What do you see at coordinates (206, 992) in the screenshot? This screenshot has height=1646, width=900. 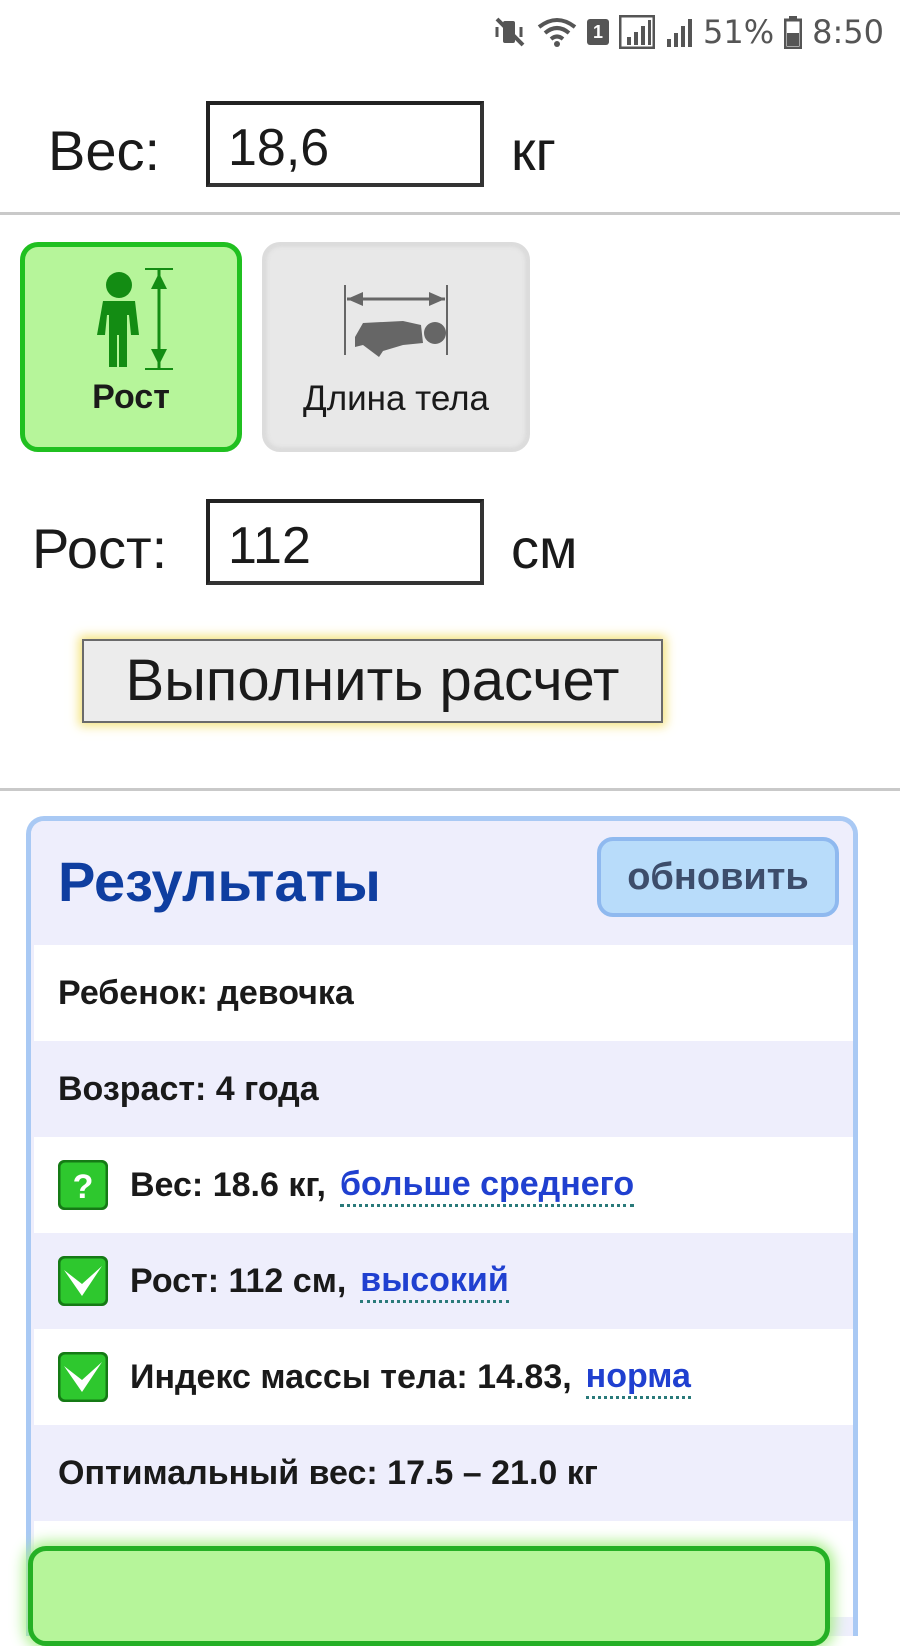 I see `result-child-text: Ребенок: девочка` at bounding box center [206, 992].